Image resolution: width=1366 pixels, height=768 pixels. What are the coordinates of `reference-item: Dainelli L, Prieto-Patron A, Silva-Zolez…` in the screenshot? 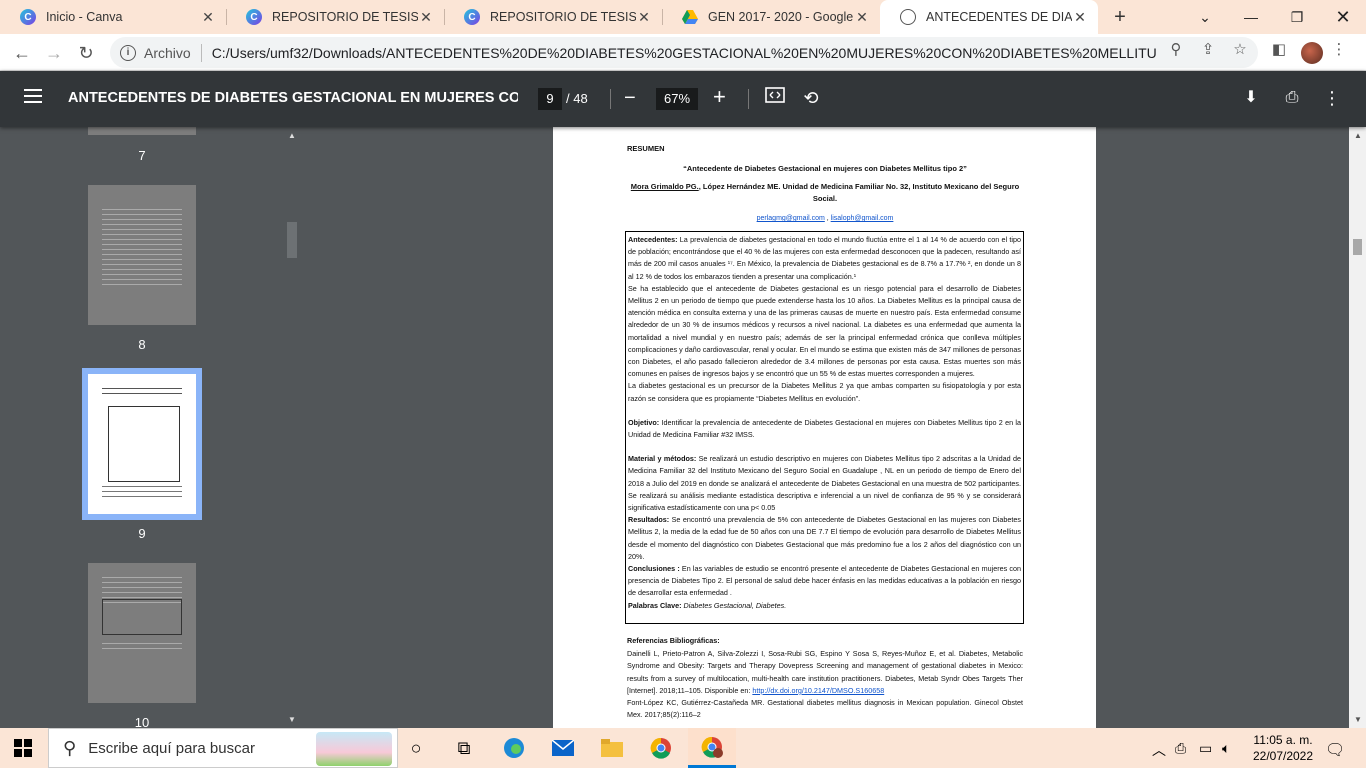 It's located at (825, 672).